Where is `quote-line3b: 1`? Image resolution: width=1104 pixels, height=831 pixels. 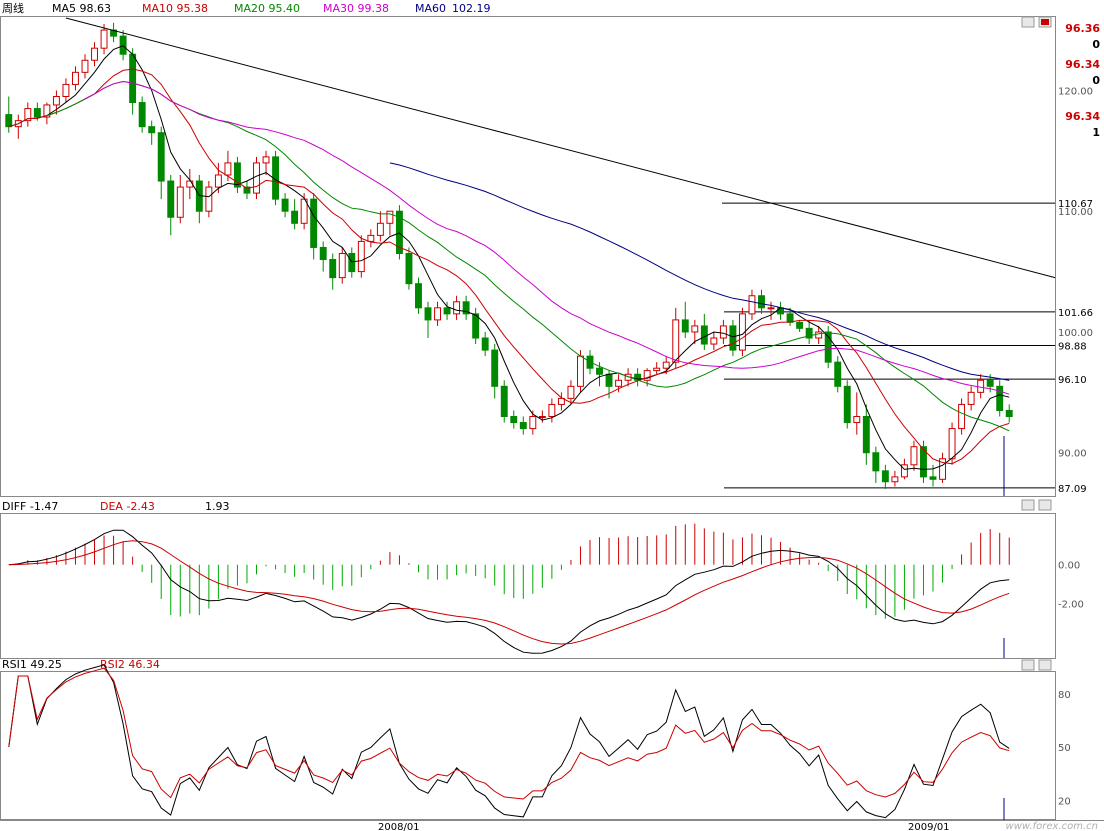
quote-line3b: 1 is located at coordinates (1096, 132).